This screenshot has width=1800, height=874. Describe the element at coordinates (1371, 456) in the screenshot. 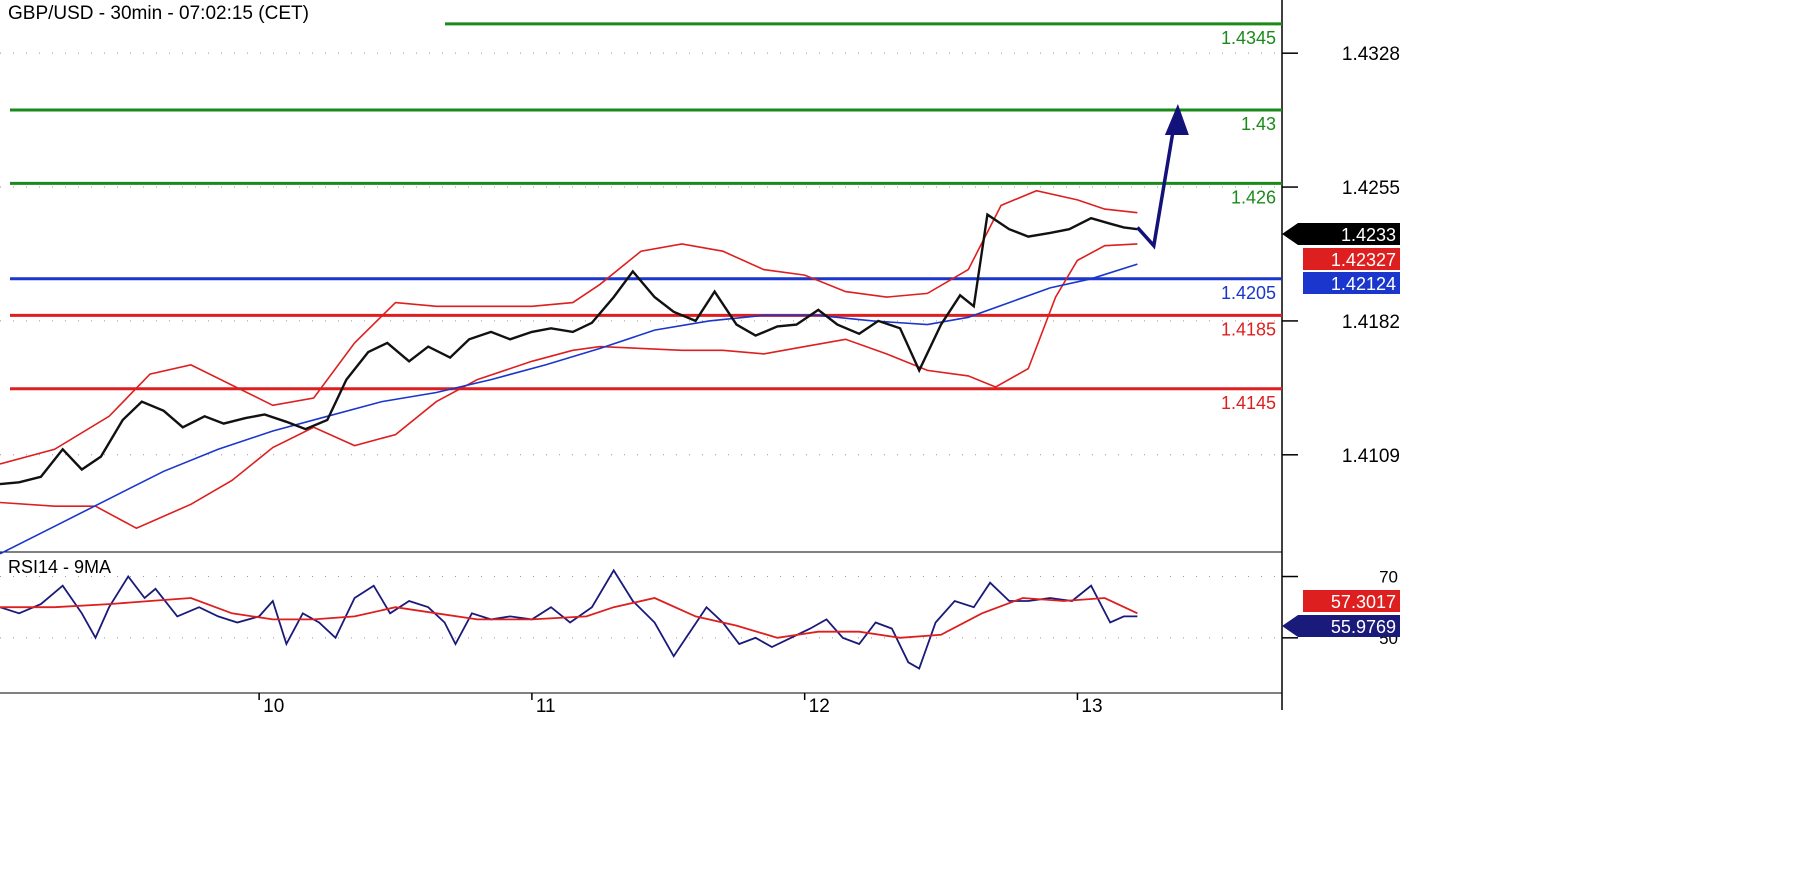

I see `price-tick-label: 1.4109` at that location.